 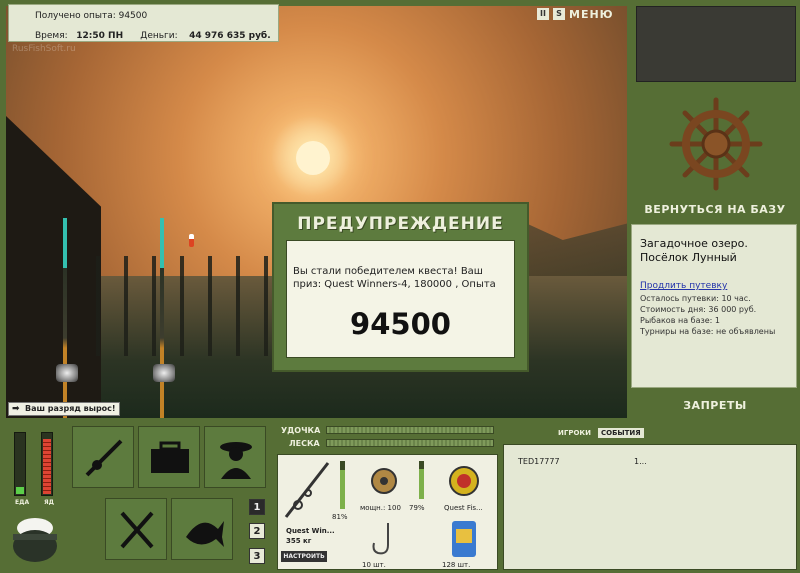 I want to click on money-value: 44 976 635 руб., so click(x=230, y=36).